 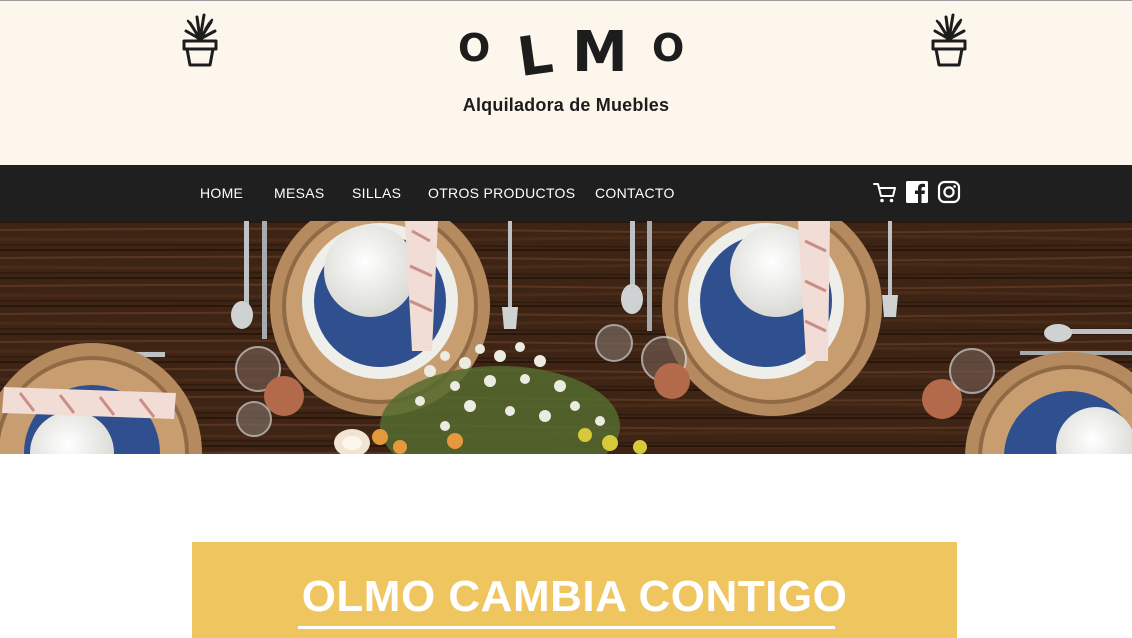 What do you see at coordinates (566, 627) in the screenshot?
I see `banner-underline` at bounding box center [566, 627].